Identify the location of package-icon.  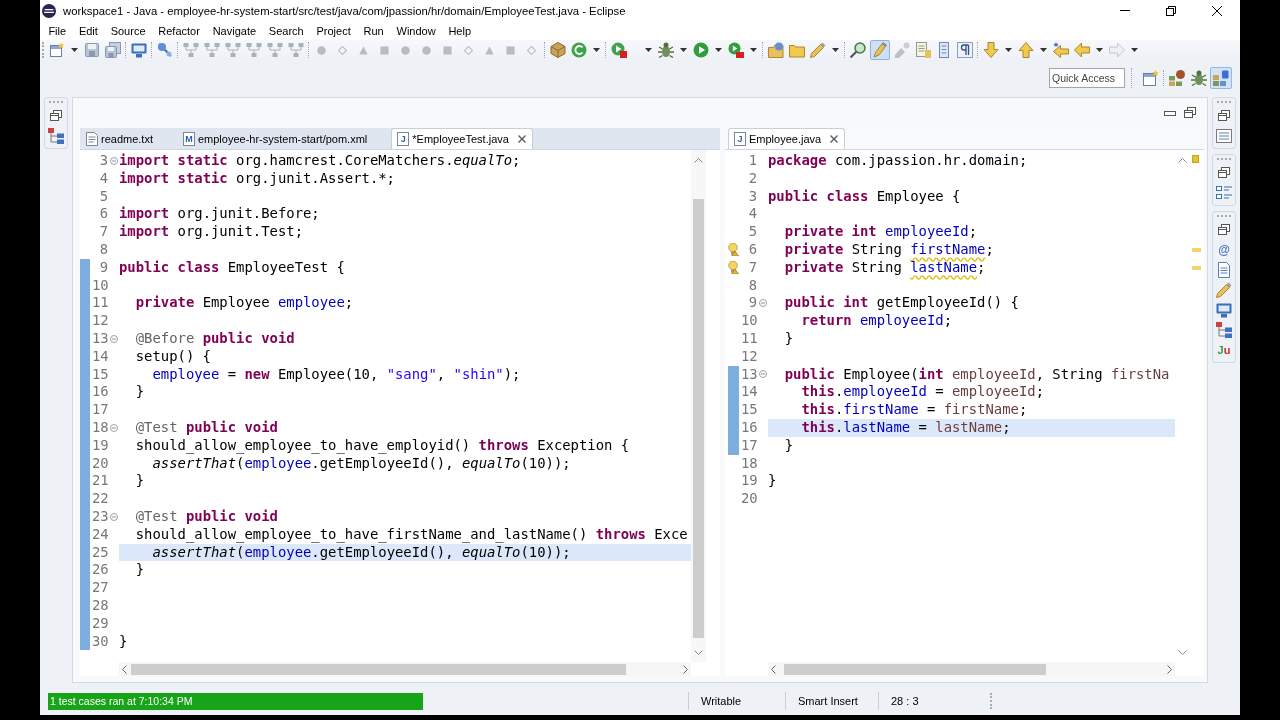
(557, 50).